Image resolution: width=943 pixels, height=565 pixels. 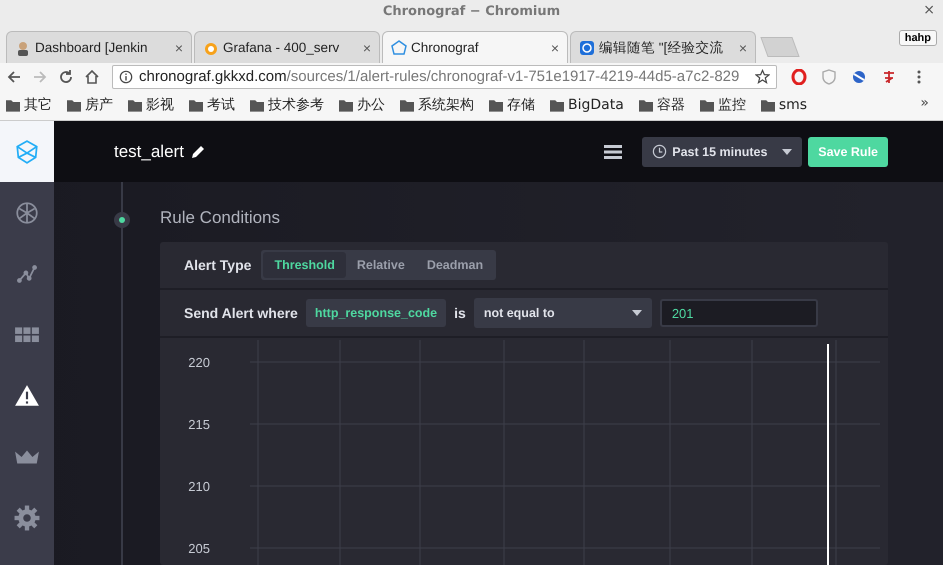 What do you see at coordinates (917, 38) in the screenshot?
I see `profile-button: hahp` at bounding box center [917, 38].